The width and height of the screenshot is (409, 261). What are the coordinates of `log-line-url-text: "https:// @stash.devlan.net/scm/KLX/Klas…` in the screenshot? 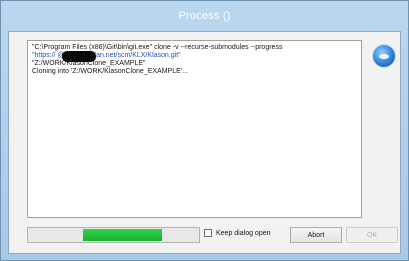 It's located at (106, 55).